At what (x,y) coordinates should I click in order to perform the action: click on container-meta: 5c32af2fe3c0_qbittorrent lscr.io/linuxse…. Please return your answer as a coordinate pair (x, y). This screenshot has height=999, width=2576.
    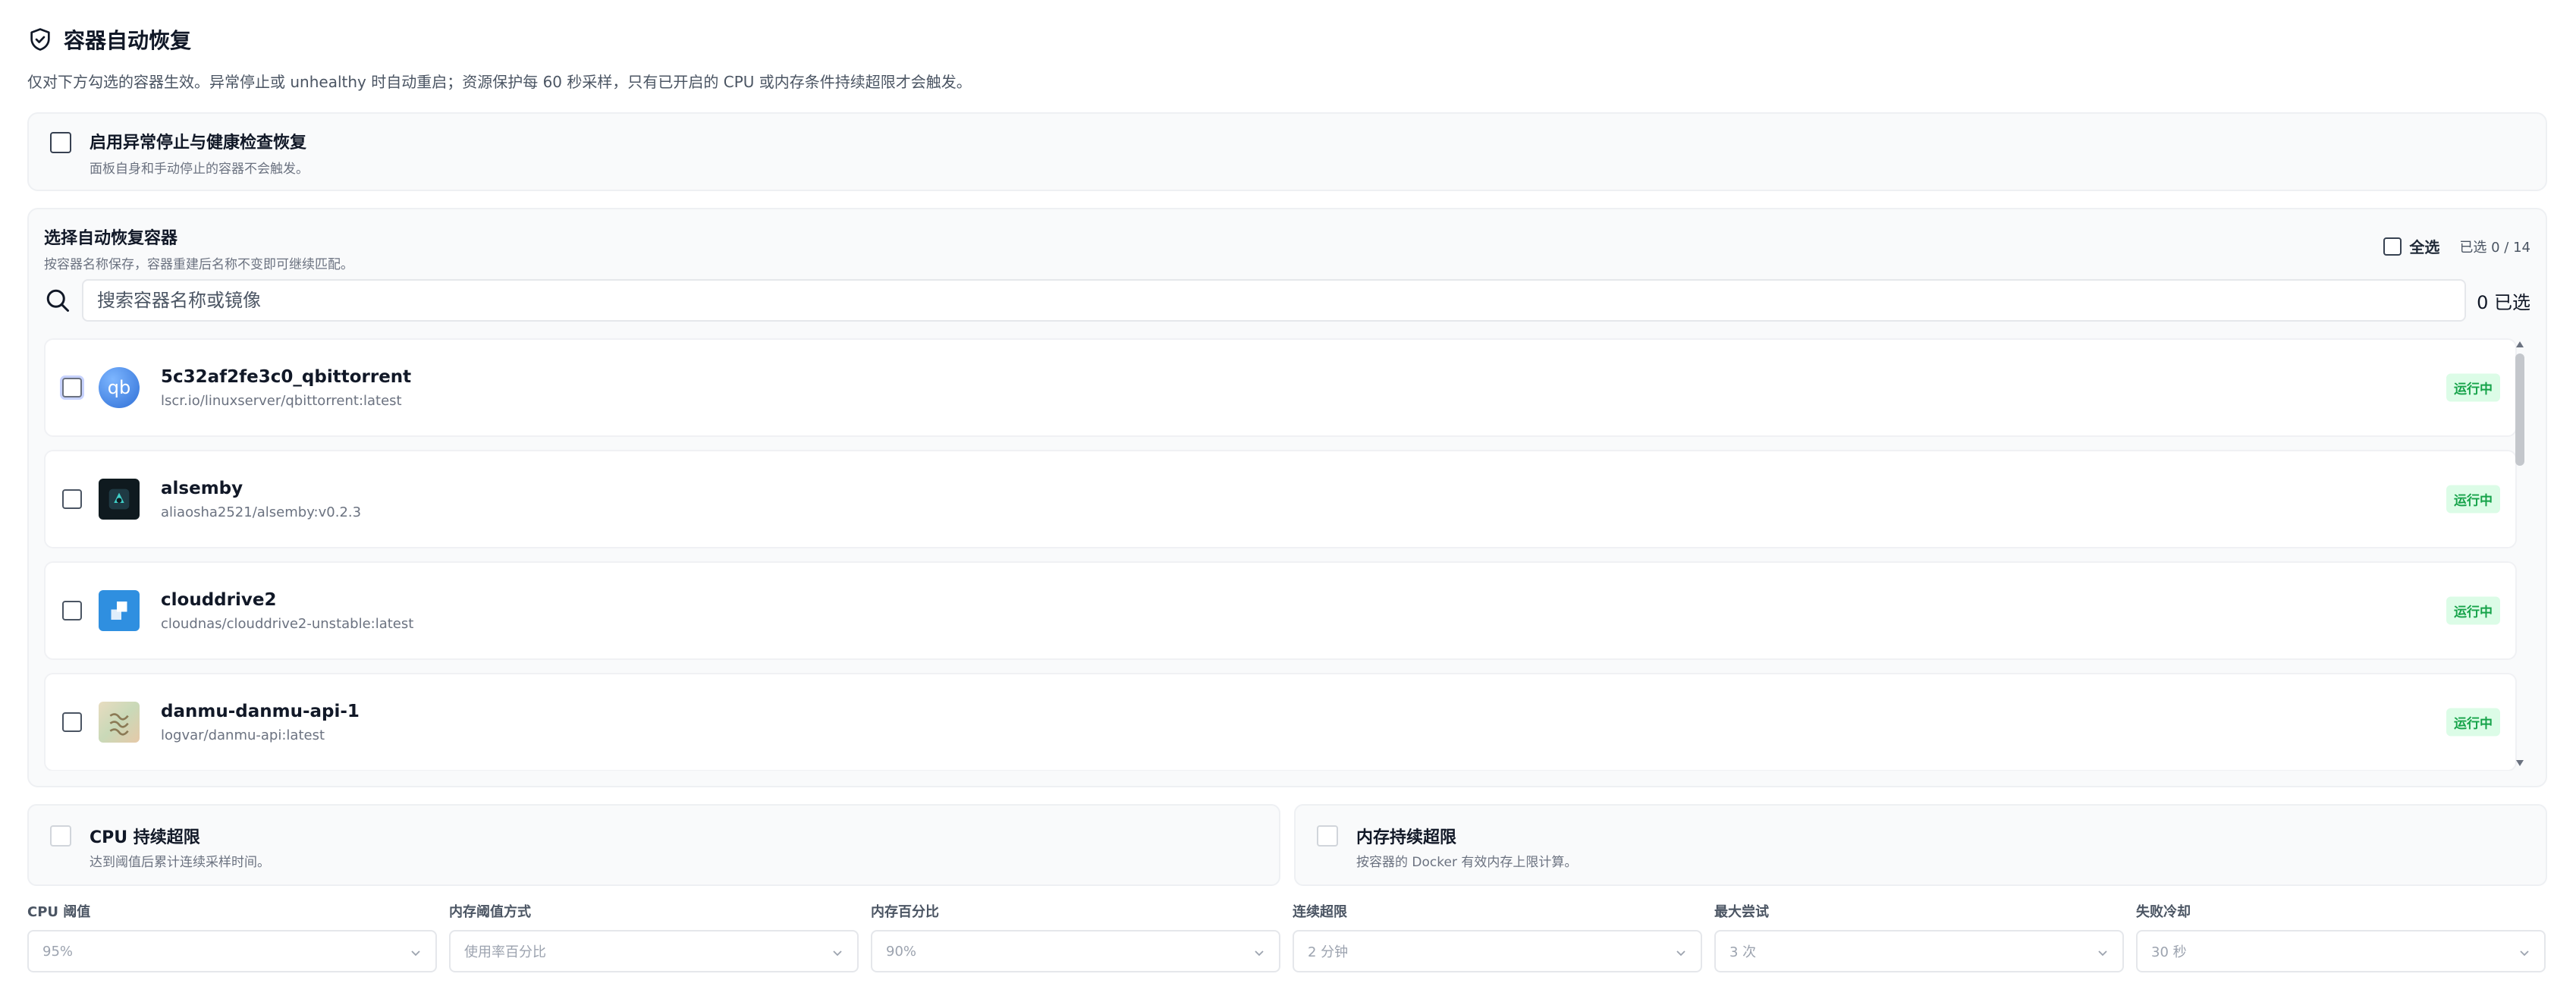
    Looking at the image, I should click on (286, 388).